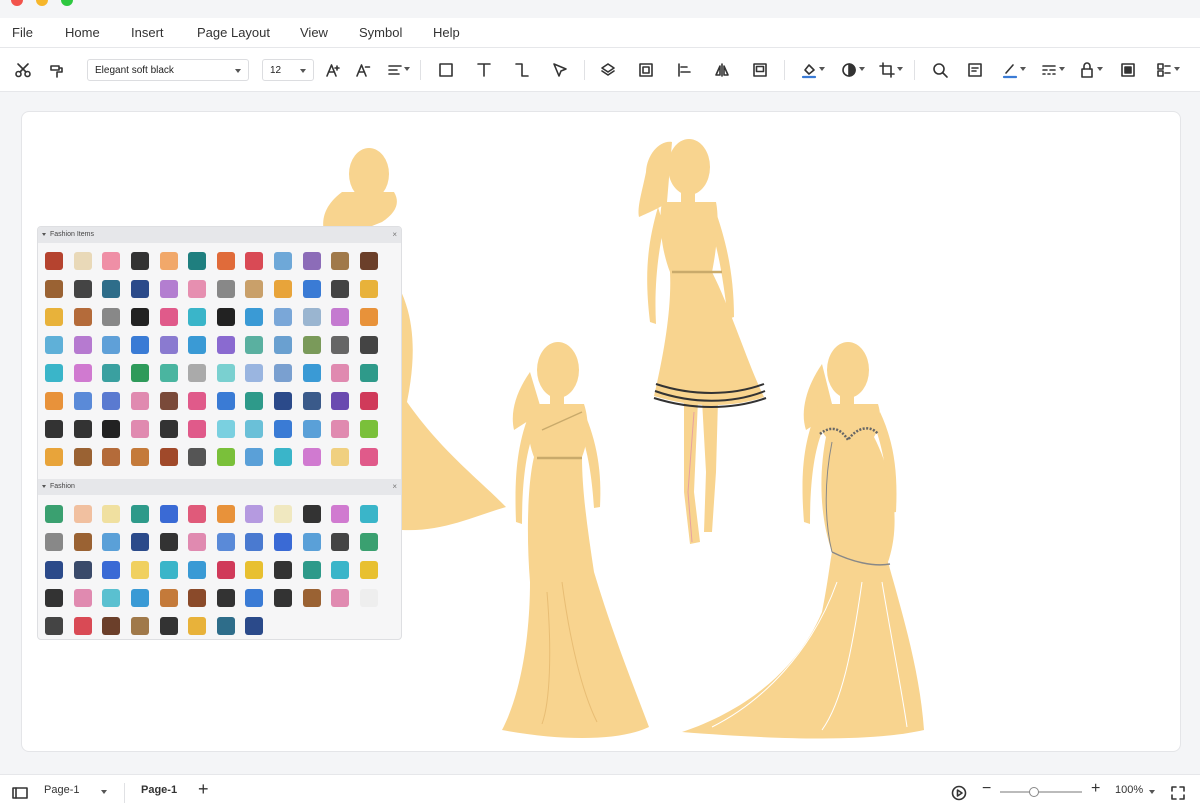 The height and width of the screenshot is (810, 1200). What do you see at coordinates (446, 32) in the screenshot?
I see `menu-help: Help` at bounding box center [446, 32].